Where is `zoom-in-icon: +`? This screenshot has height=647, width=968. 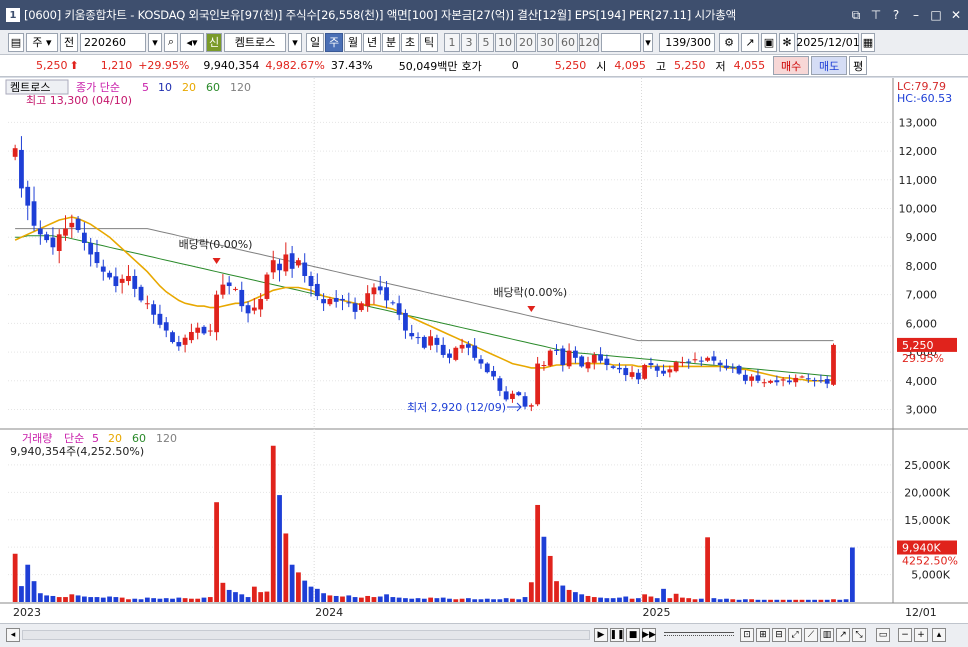
zoom-in-icon: + is located at coordinates (921, 635).